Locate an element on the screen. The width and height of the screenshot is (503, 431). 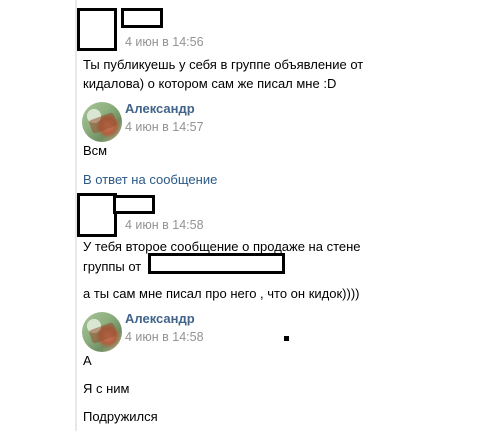
message-timestamp: 4 июн в 14:56 is located at coordinates (164, 42).